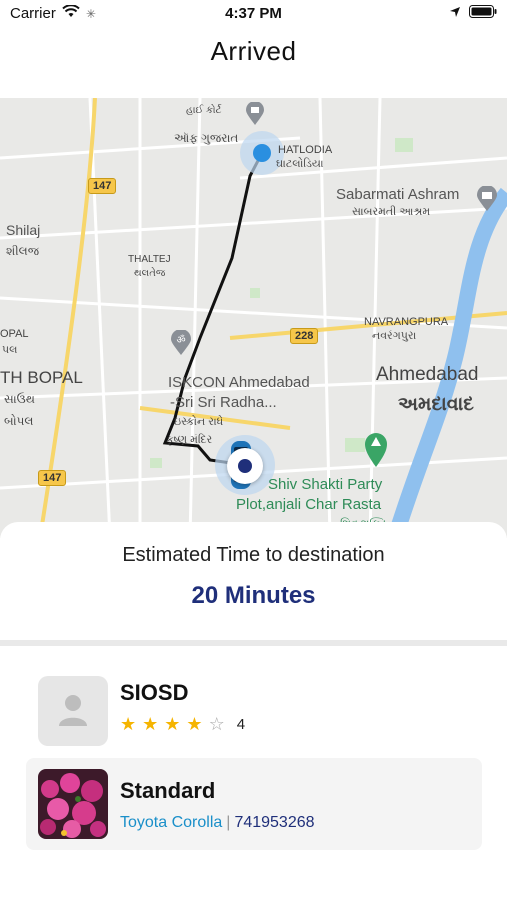  Describe the element at coordinates (309, 504) in the screenshot. I see `map-label: Plot,anjali Char Rasta` at that location.